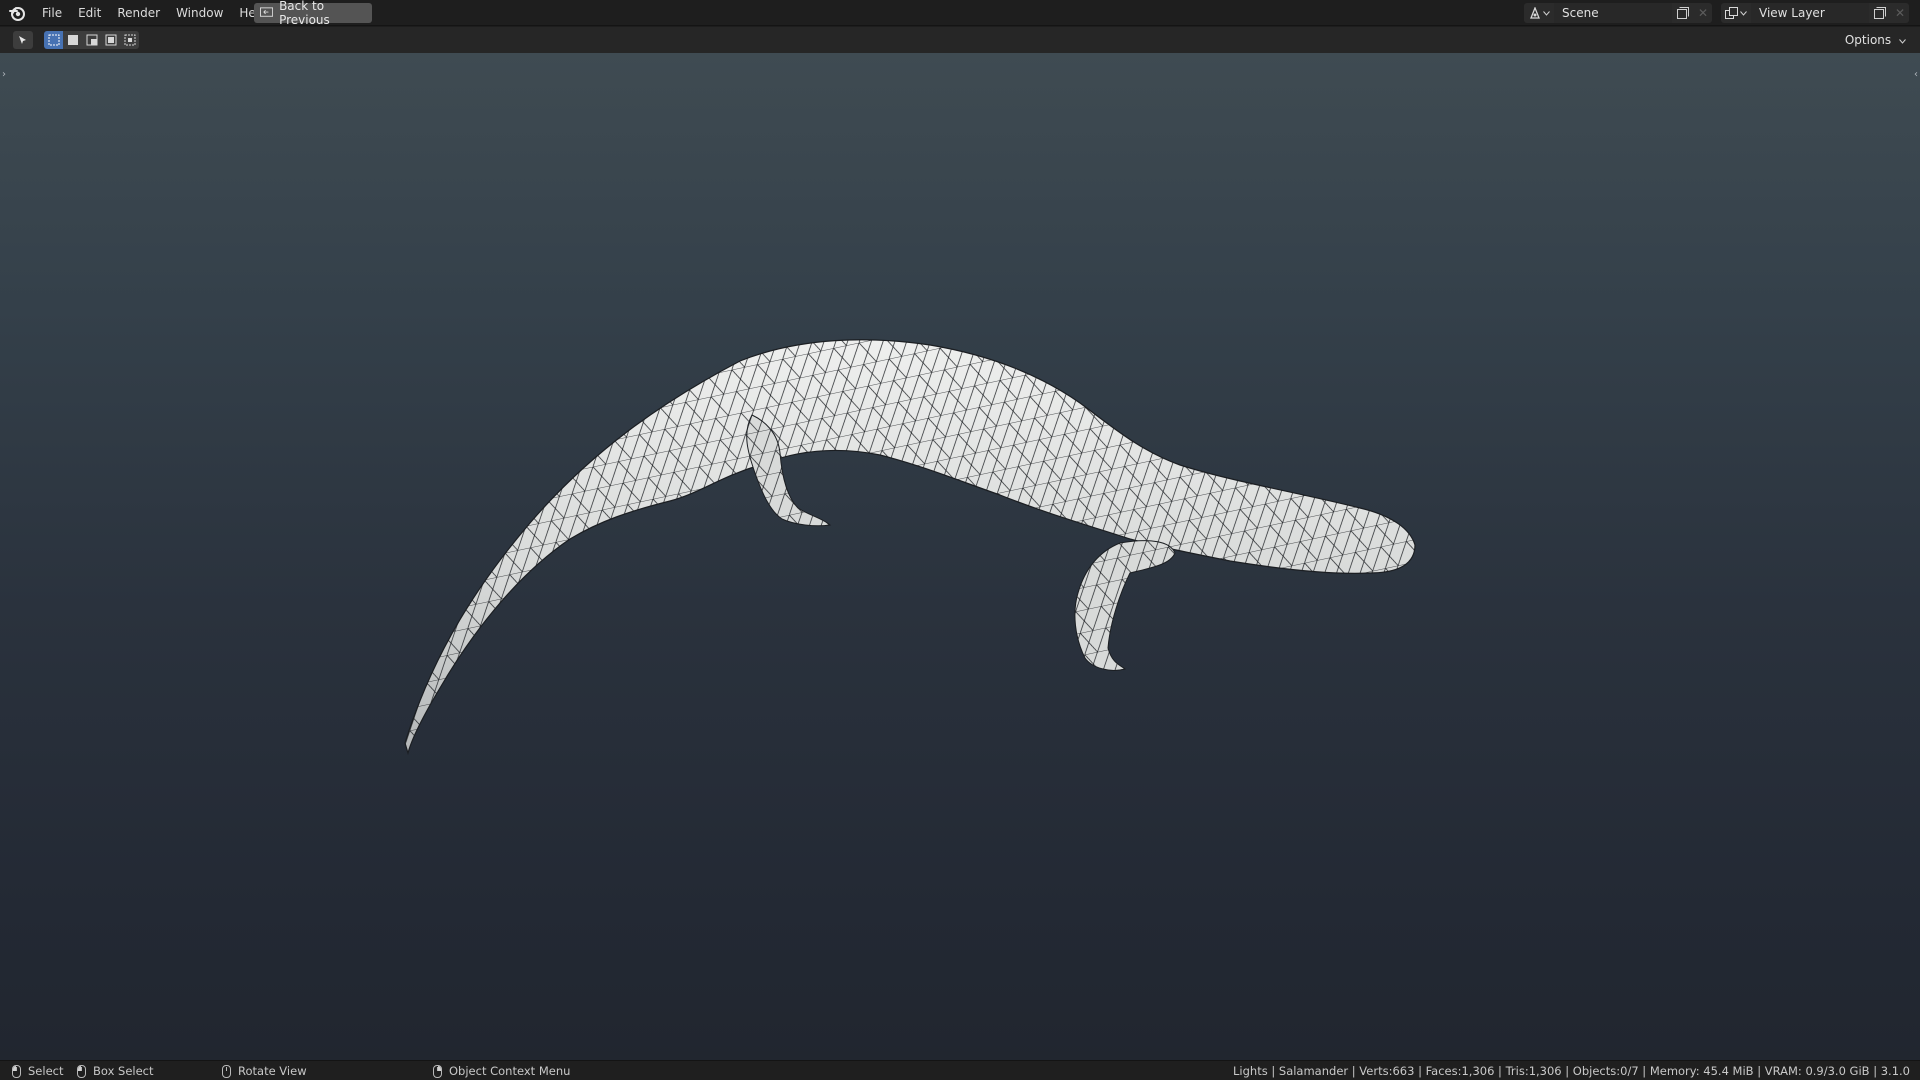 The height and width of the screenshot is (1080, 1920). Describe the element at coordinates (267, 12) in the screenshot. I see `back-to-previous-icon` at that location.